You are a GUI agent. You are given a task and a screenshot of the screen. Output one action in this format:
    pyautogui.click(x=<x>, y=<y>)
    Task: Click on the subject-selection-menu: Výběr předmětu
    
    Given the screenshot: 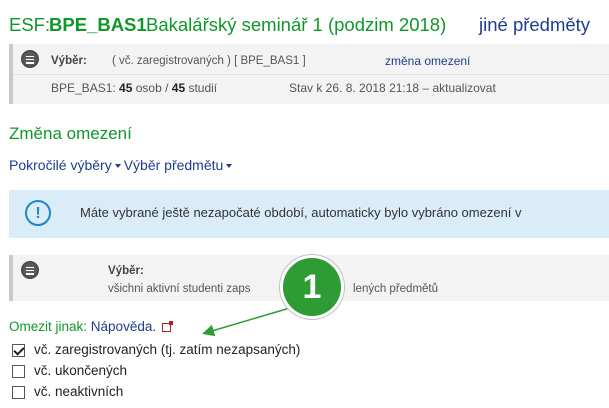 What is the action you would take?
    pyautogui.click(x=180, y=165)
    